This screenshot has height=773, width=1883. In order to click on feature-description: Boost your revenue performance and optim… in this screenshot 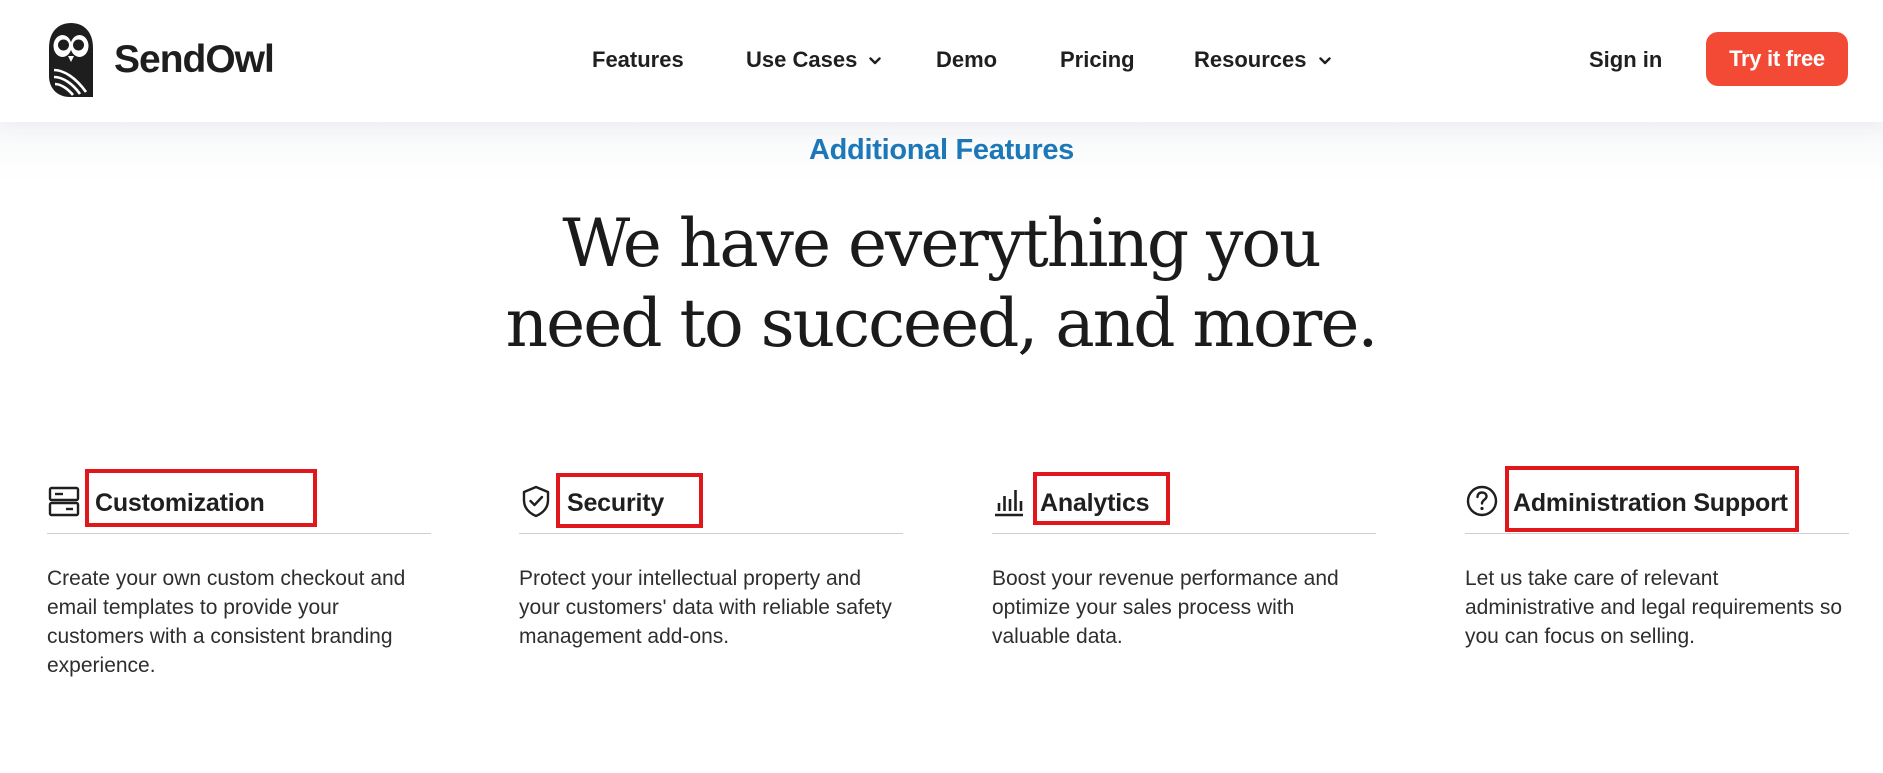, I will do `click(1165, 607)`.